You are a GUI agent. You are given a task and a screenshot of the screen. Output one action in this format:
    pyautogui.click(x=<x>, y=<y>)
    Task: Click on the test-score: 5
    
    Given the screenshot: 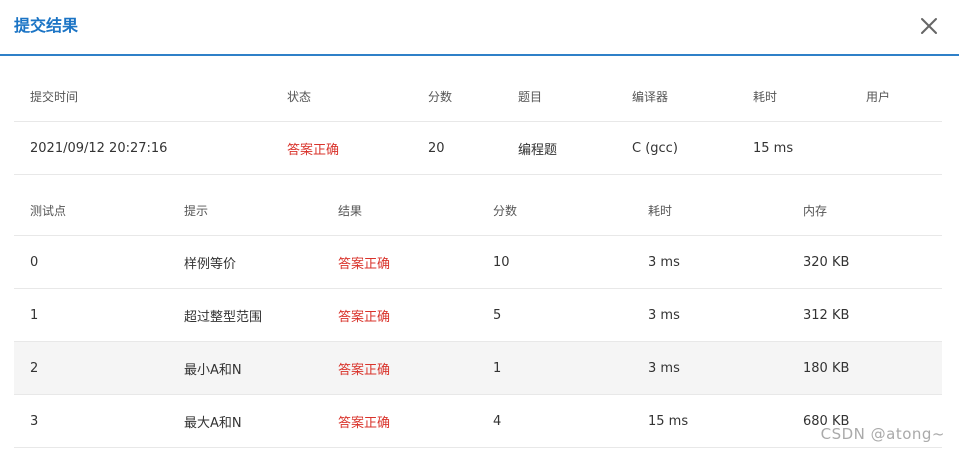 What is the action you would take?
    pyautogui.click(x=554, y=315)
    